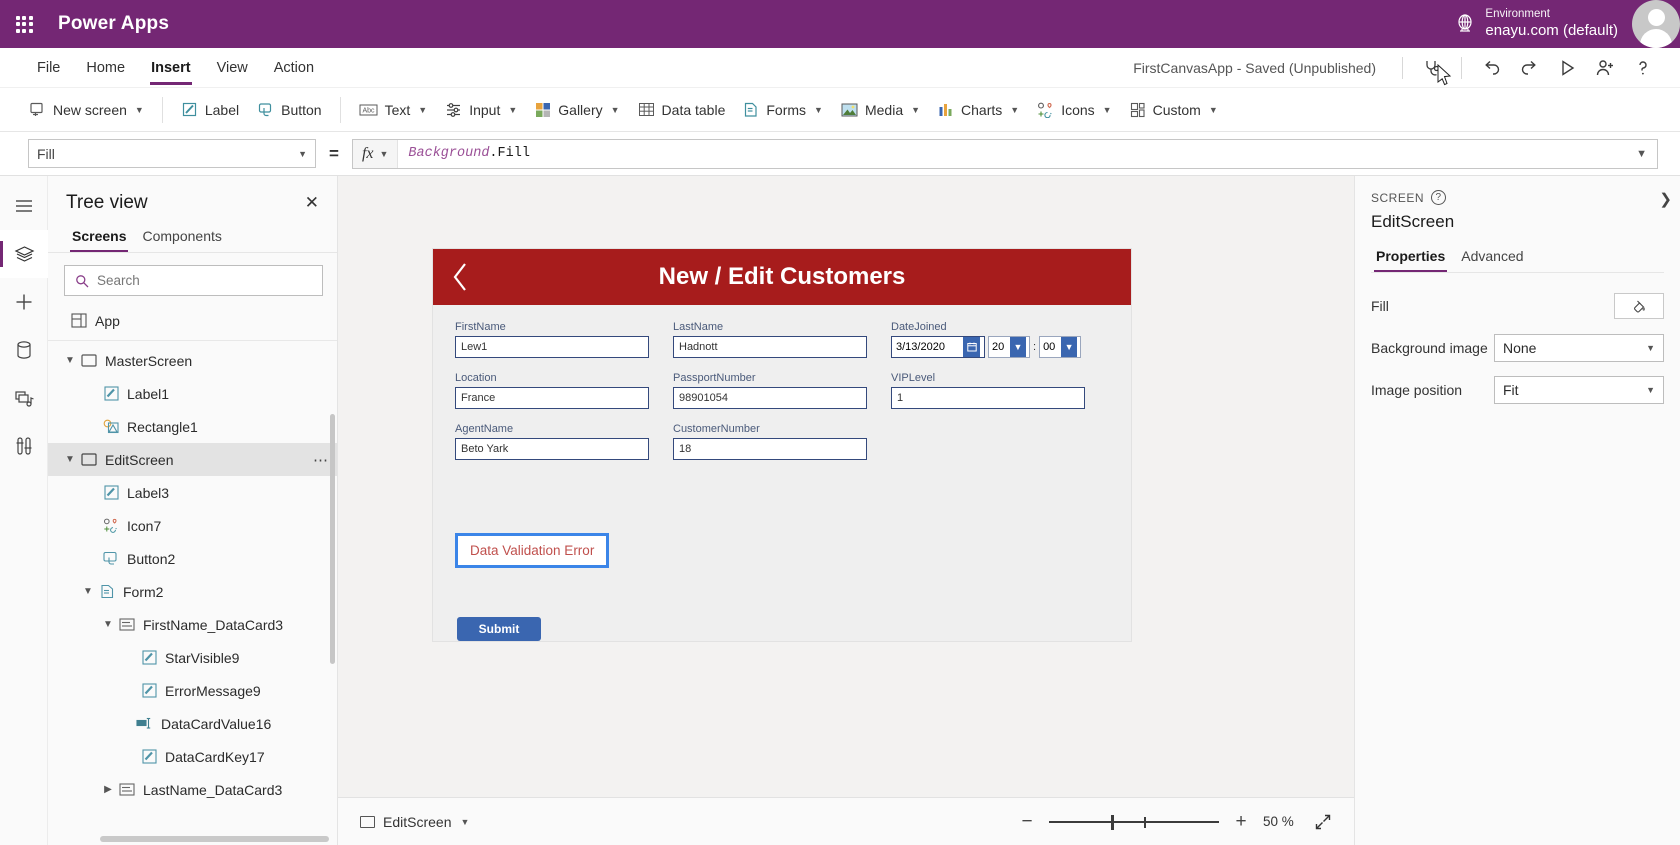  What do you see at coordinates (192, 199) in the screenshot?
I see `tree-view-header: Tree view ✕` at bounding box center [192, 199].